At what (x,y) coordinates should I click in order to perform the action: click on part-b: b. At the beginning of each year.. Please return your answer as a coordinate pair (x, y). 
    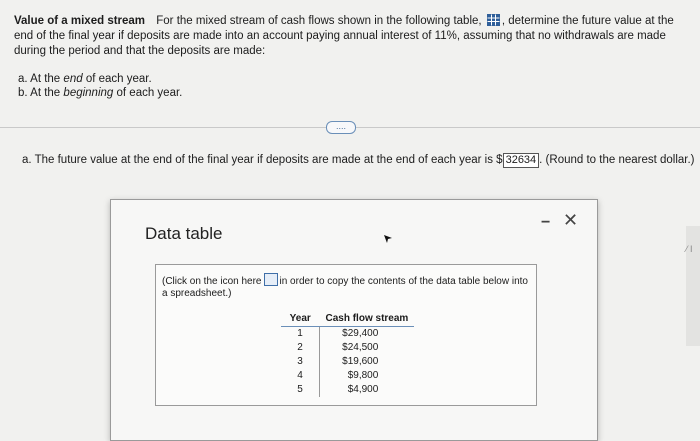
    Looking at the image, I should click on (100, 93).